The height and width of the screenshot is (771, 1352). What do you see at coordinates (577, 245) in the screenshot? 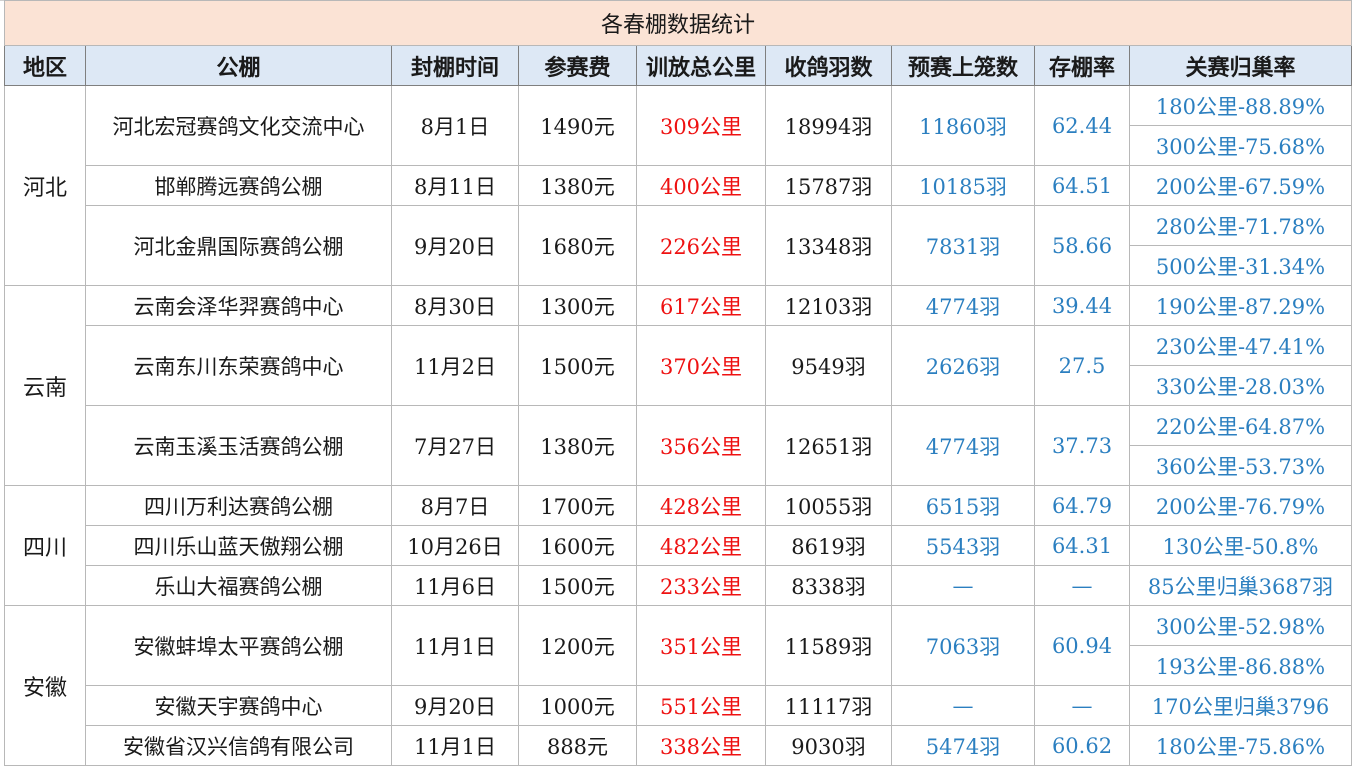
I see `entry-fee-cell: 1680元` at bounding box center [577, 245].